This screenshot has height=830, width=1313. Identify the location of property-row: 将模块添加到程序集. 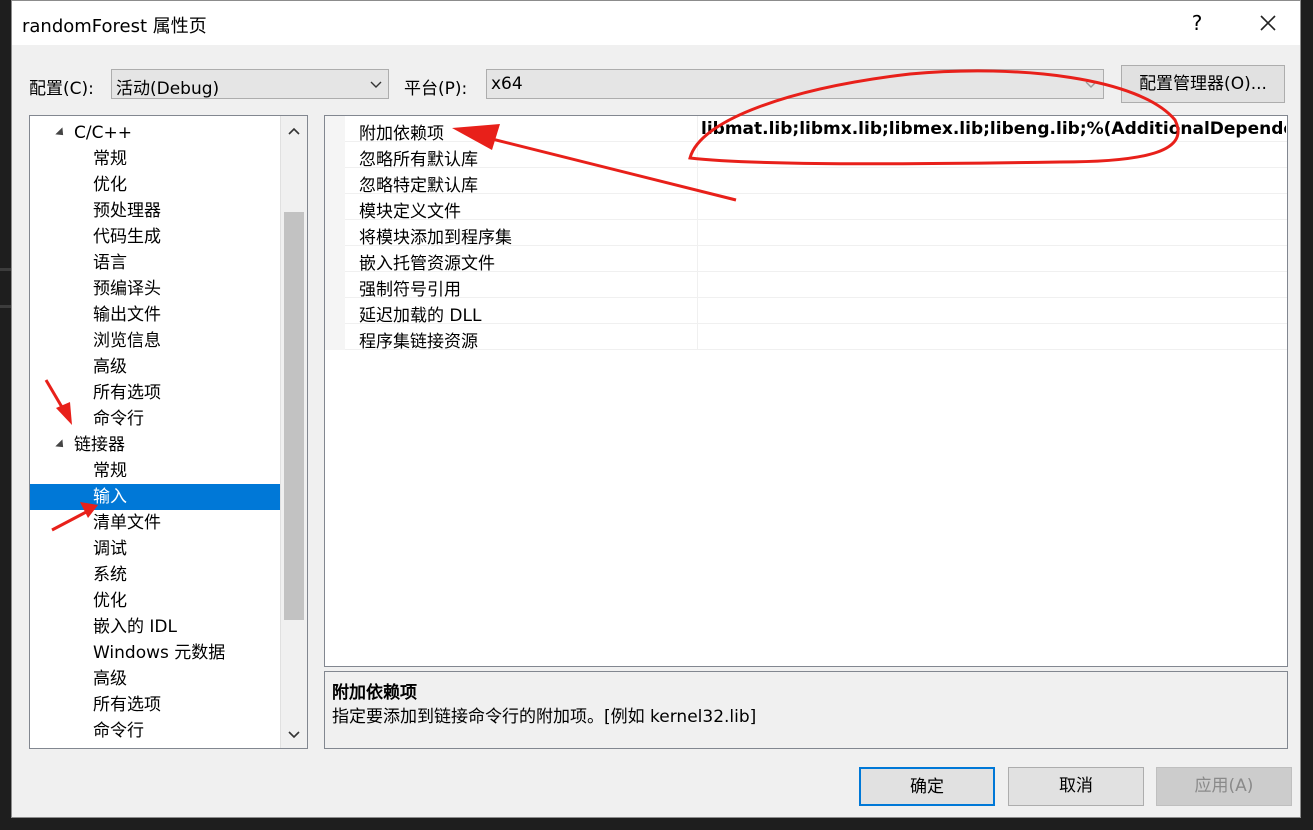
(806, 234).